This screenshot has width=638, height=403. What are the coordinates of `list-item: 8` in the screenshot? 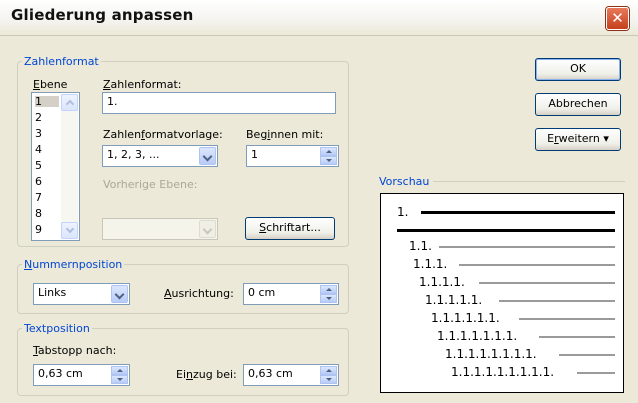 It's located at (47, 213).